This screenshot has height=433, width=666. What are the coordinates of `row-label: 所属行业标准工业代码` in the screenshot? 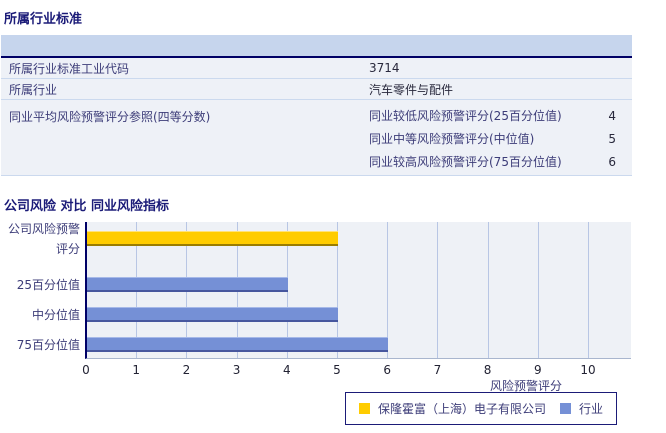 It's located at (69, 68).